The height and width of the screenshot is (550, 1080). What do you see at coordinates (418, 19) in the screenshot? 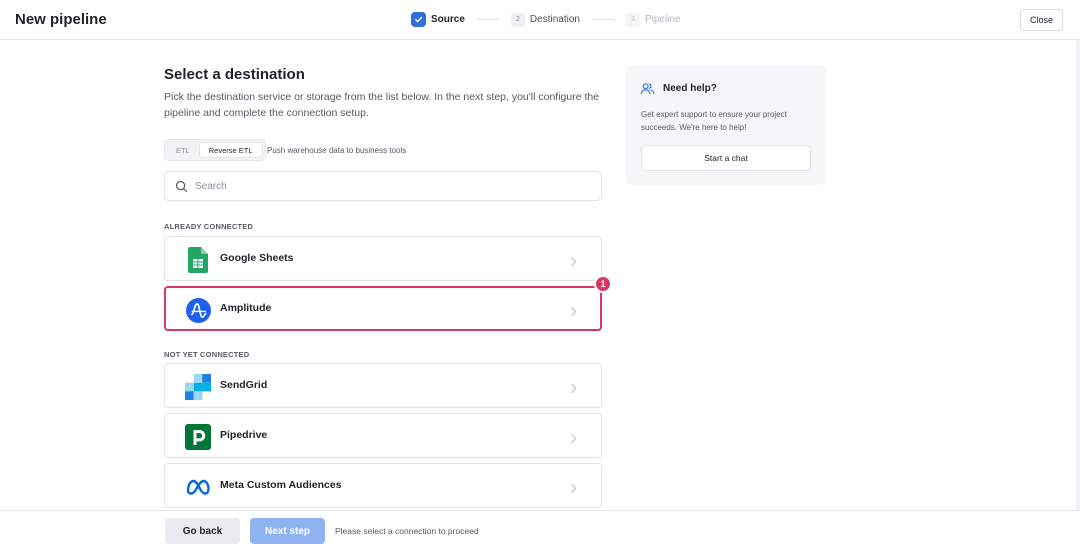
I see `checkmark-icon` at bounding box center [418, 19].